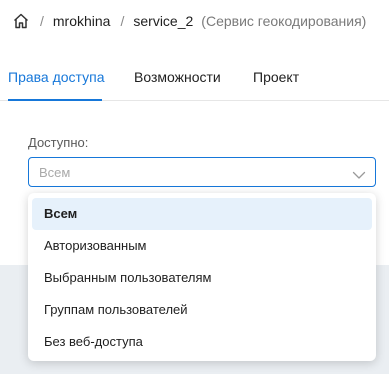 The image size is (389, 374). I want to click on option-selected-users: Выбранным пользователям, so click(202, 278).